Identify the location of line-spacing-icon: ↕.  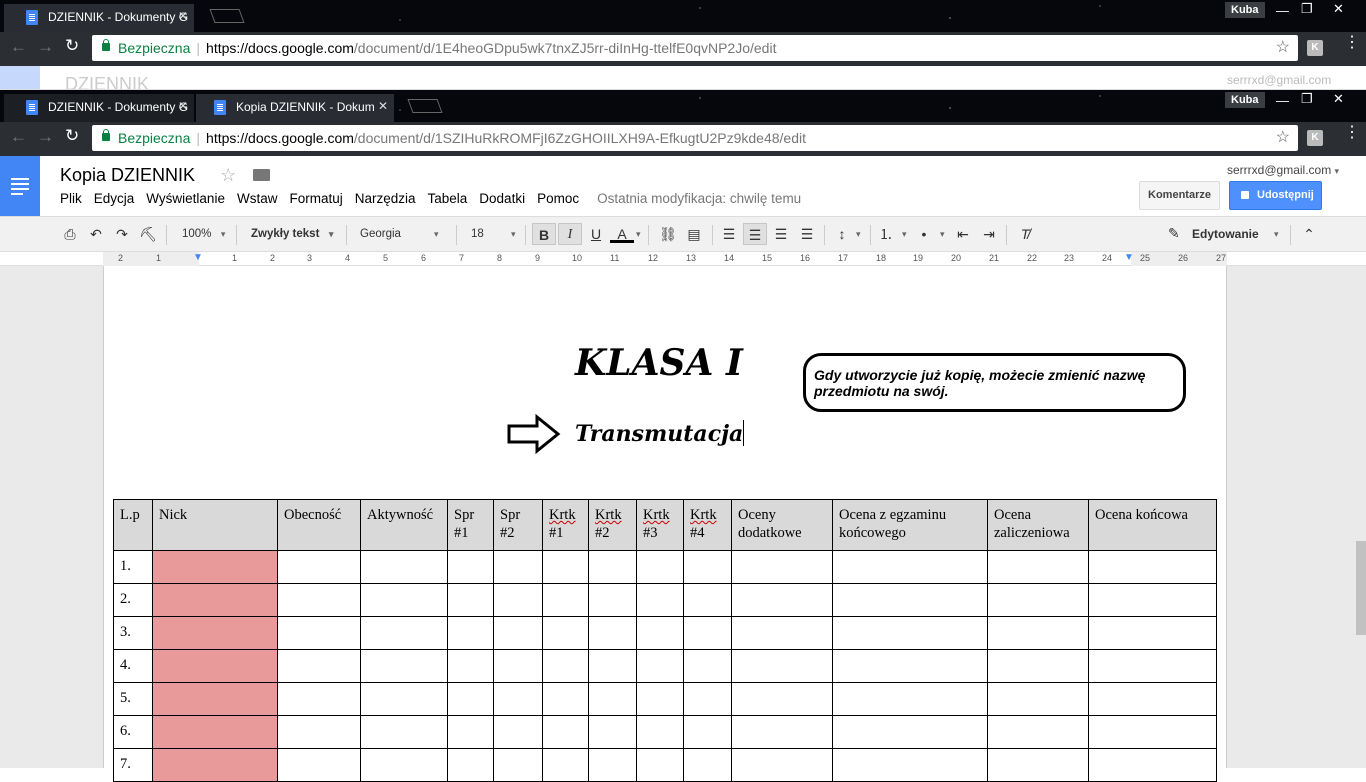
(842, 234).